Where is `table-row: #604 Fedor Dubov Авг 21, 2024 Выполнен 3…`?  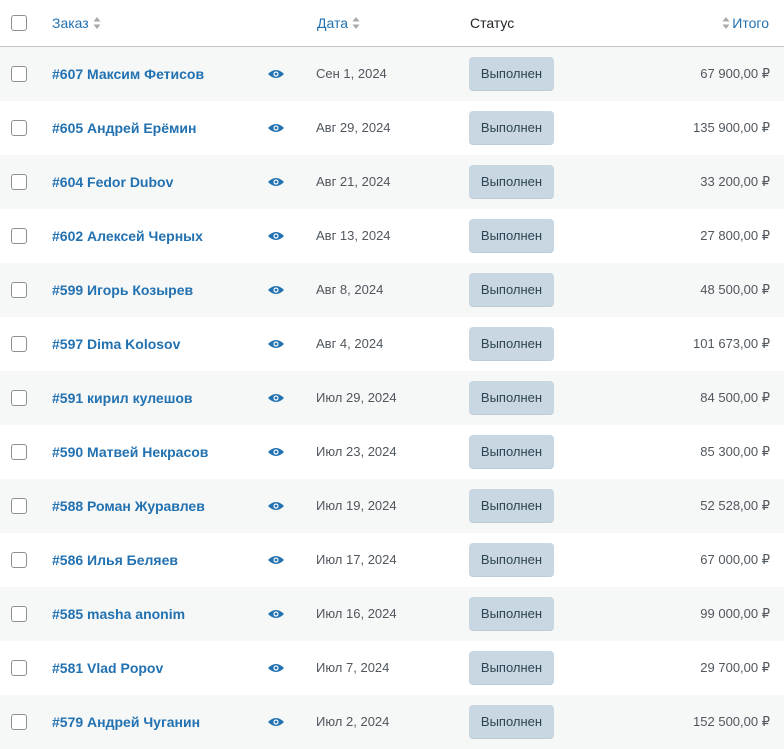 table-row: #604 Fedor Dubov Авг 21, 2024 Выполнен 3… is located at coordinates (392, 182).